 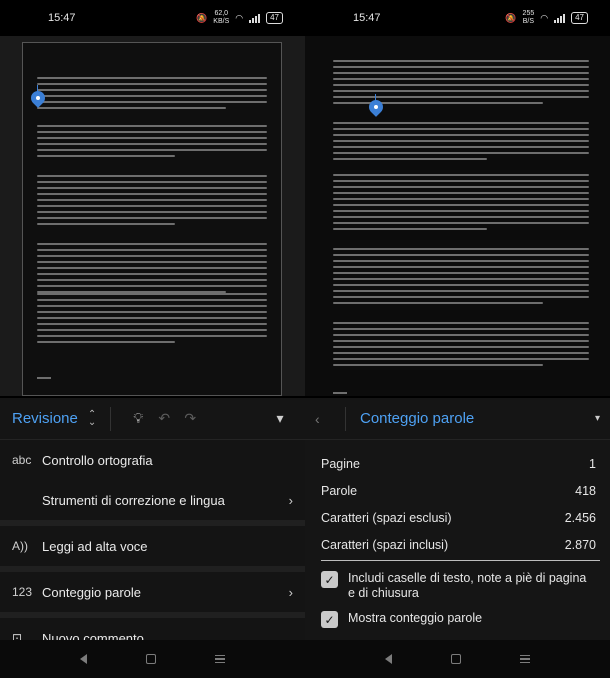 What do you see at coordinates (330, 419) in the screenshot?
I see `back-chevron-icon: ‹` at bounding box center [330, 419].